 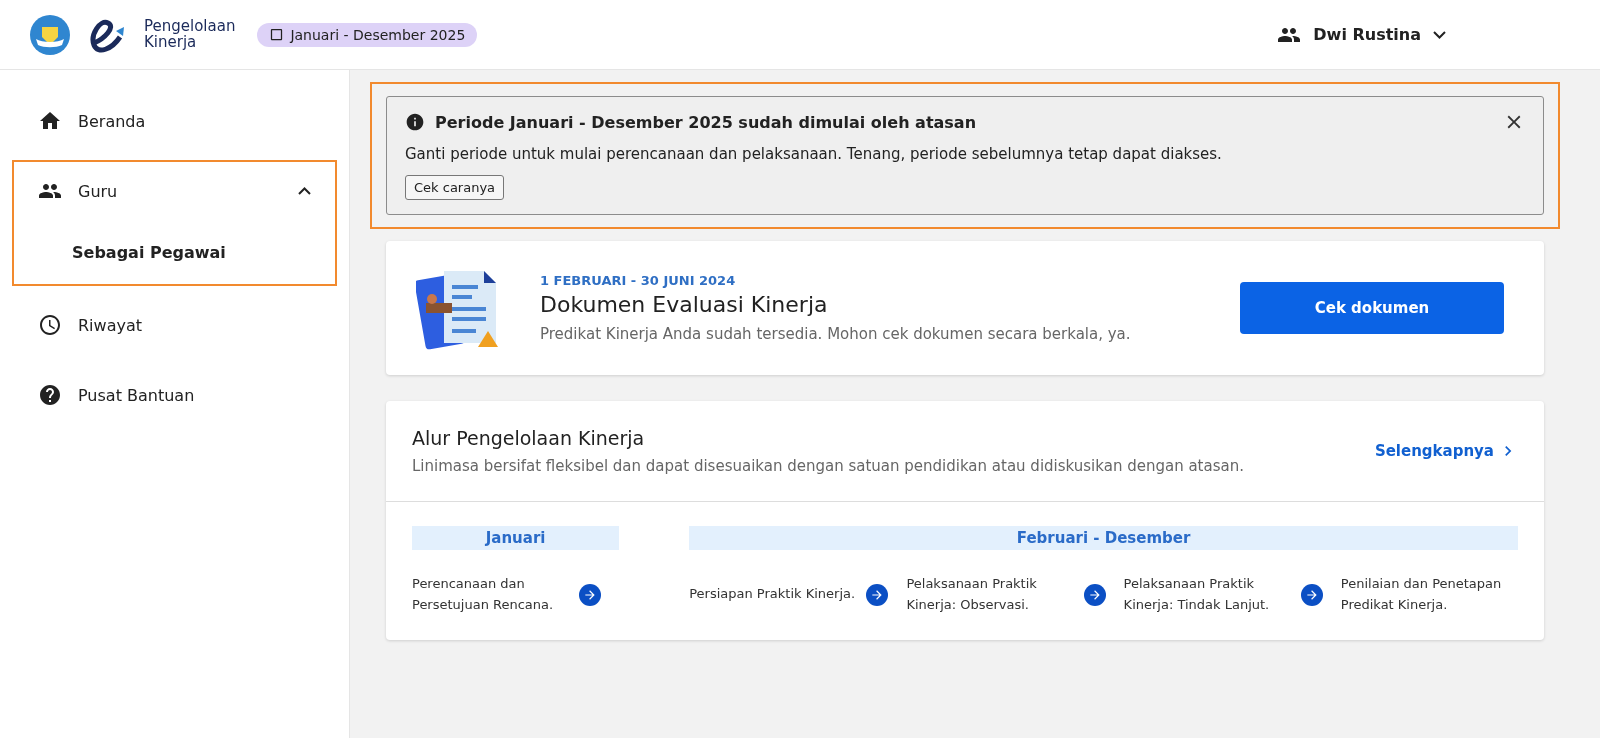 I want to click on sidebar-subitem: Sebagai Pegawai, so click(x=174, y=252).